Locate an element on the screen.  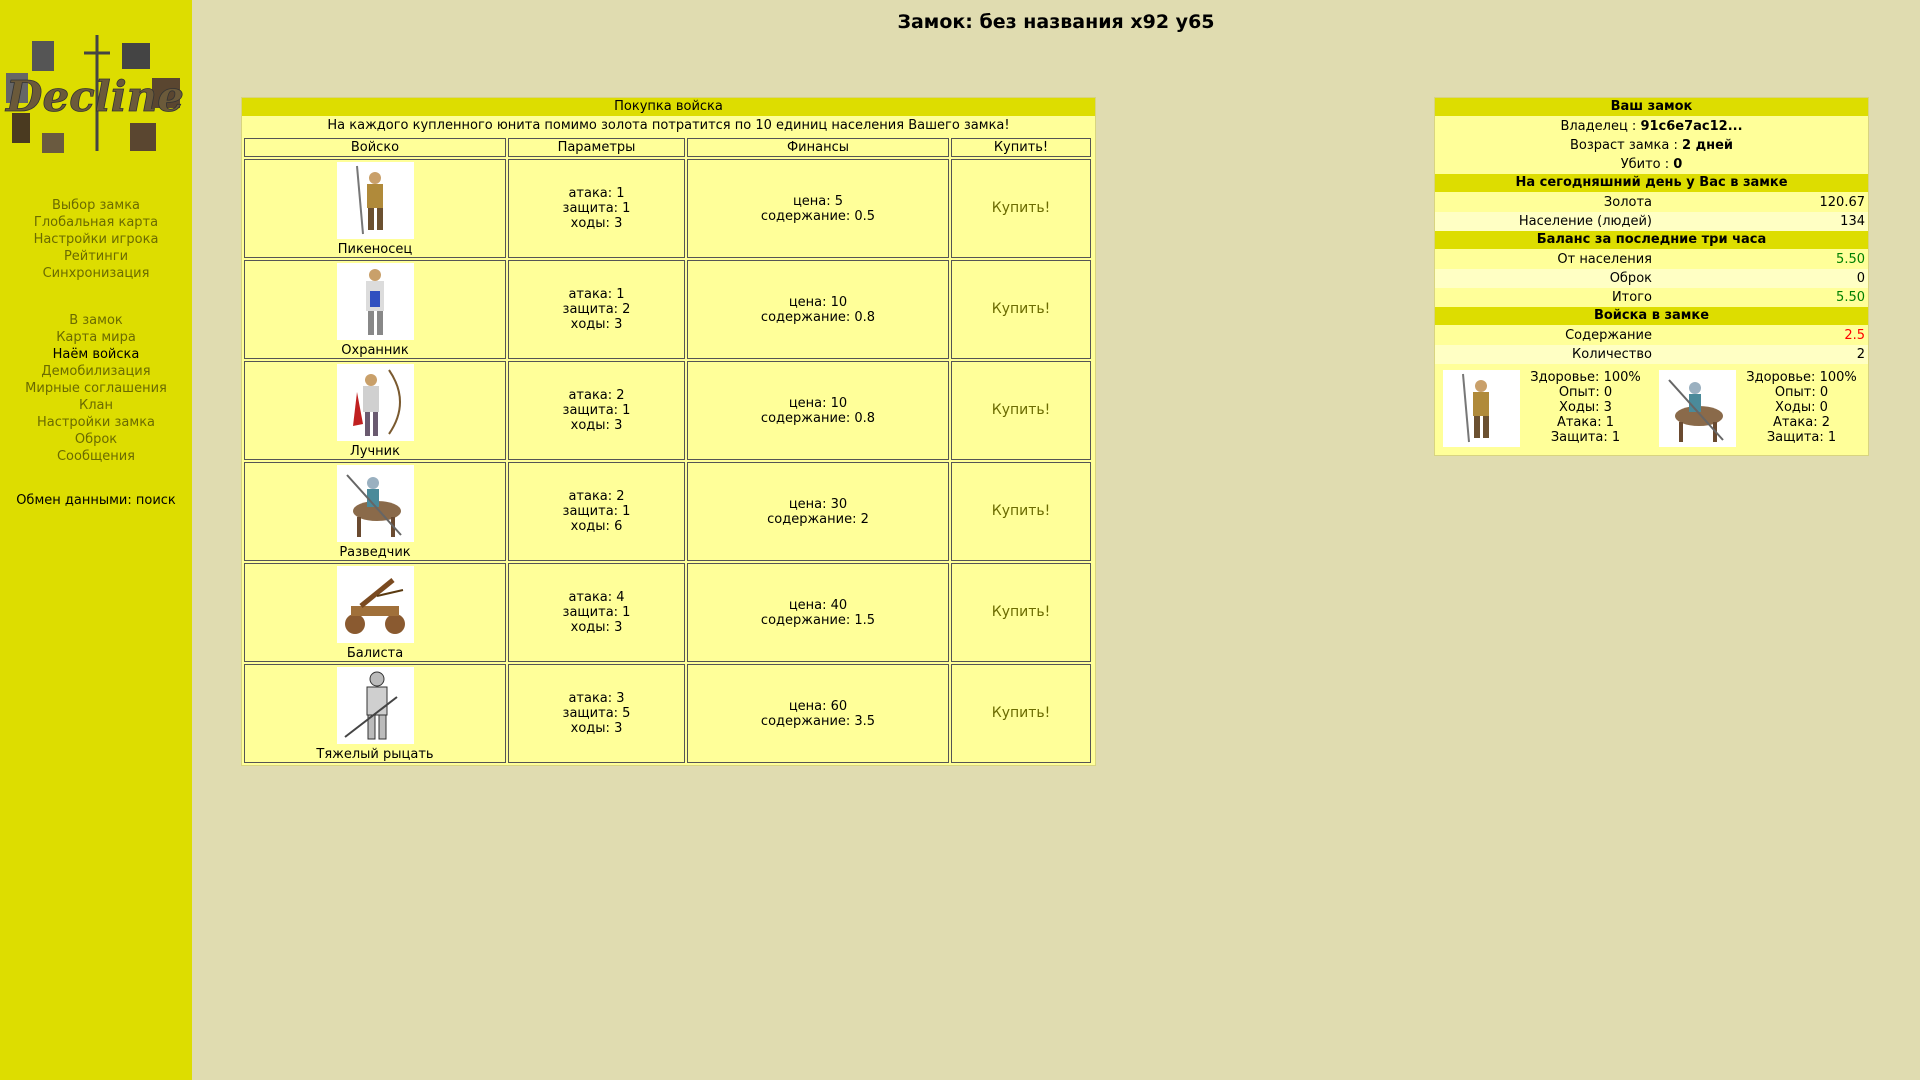
nav-player-settings: Настройки игрока is located at coordinates (96, 239).